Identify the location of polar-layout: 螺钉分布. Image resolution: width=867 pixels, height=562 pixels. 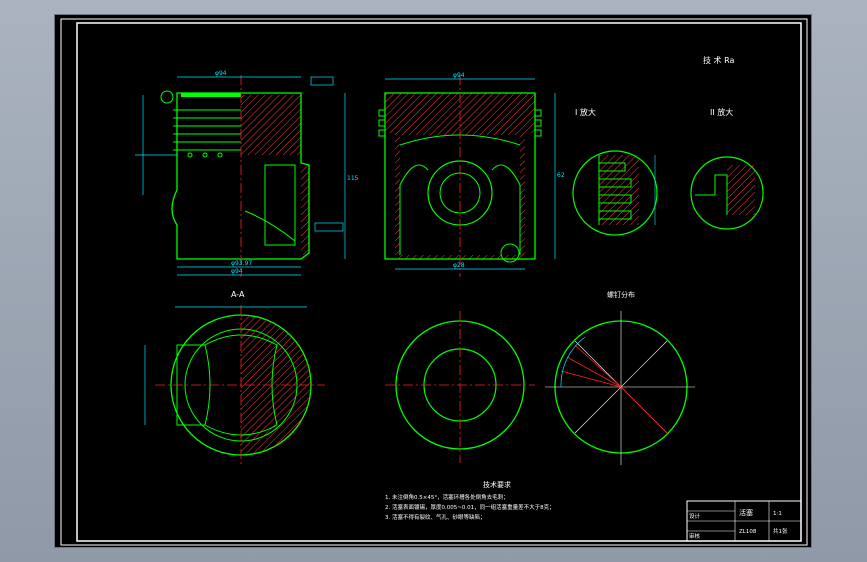
(620, 377).